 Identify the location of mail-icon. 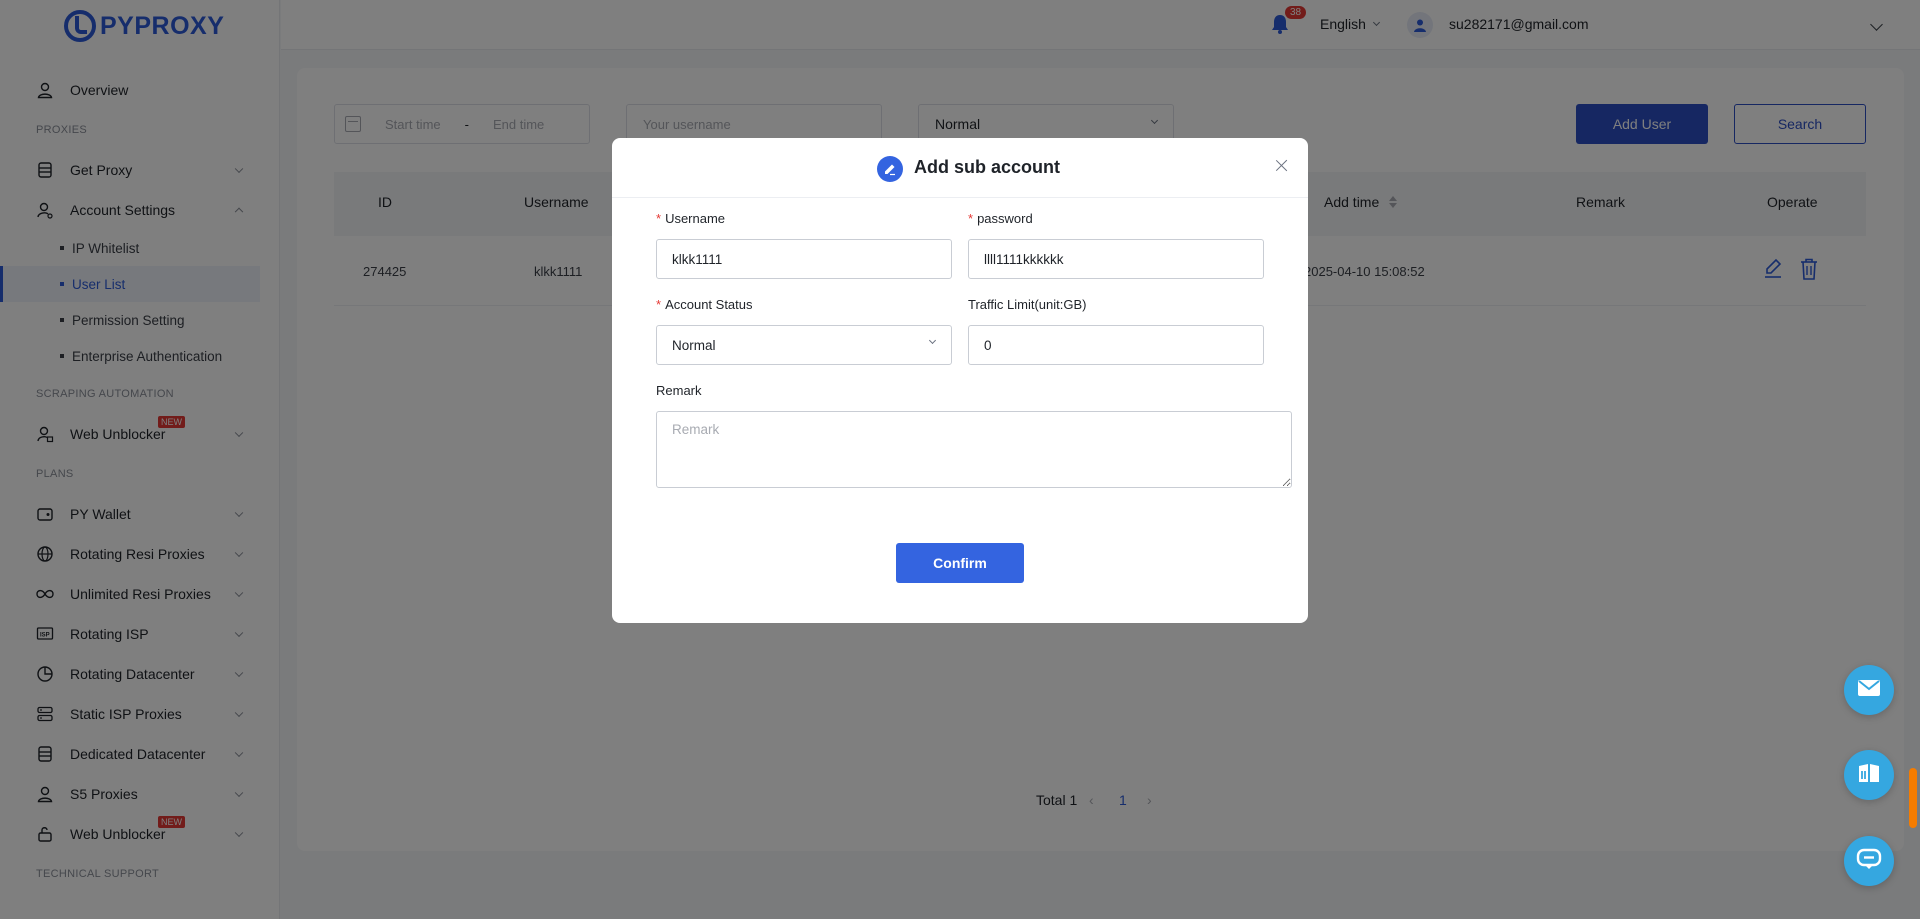
(1869, 690).